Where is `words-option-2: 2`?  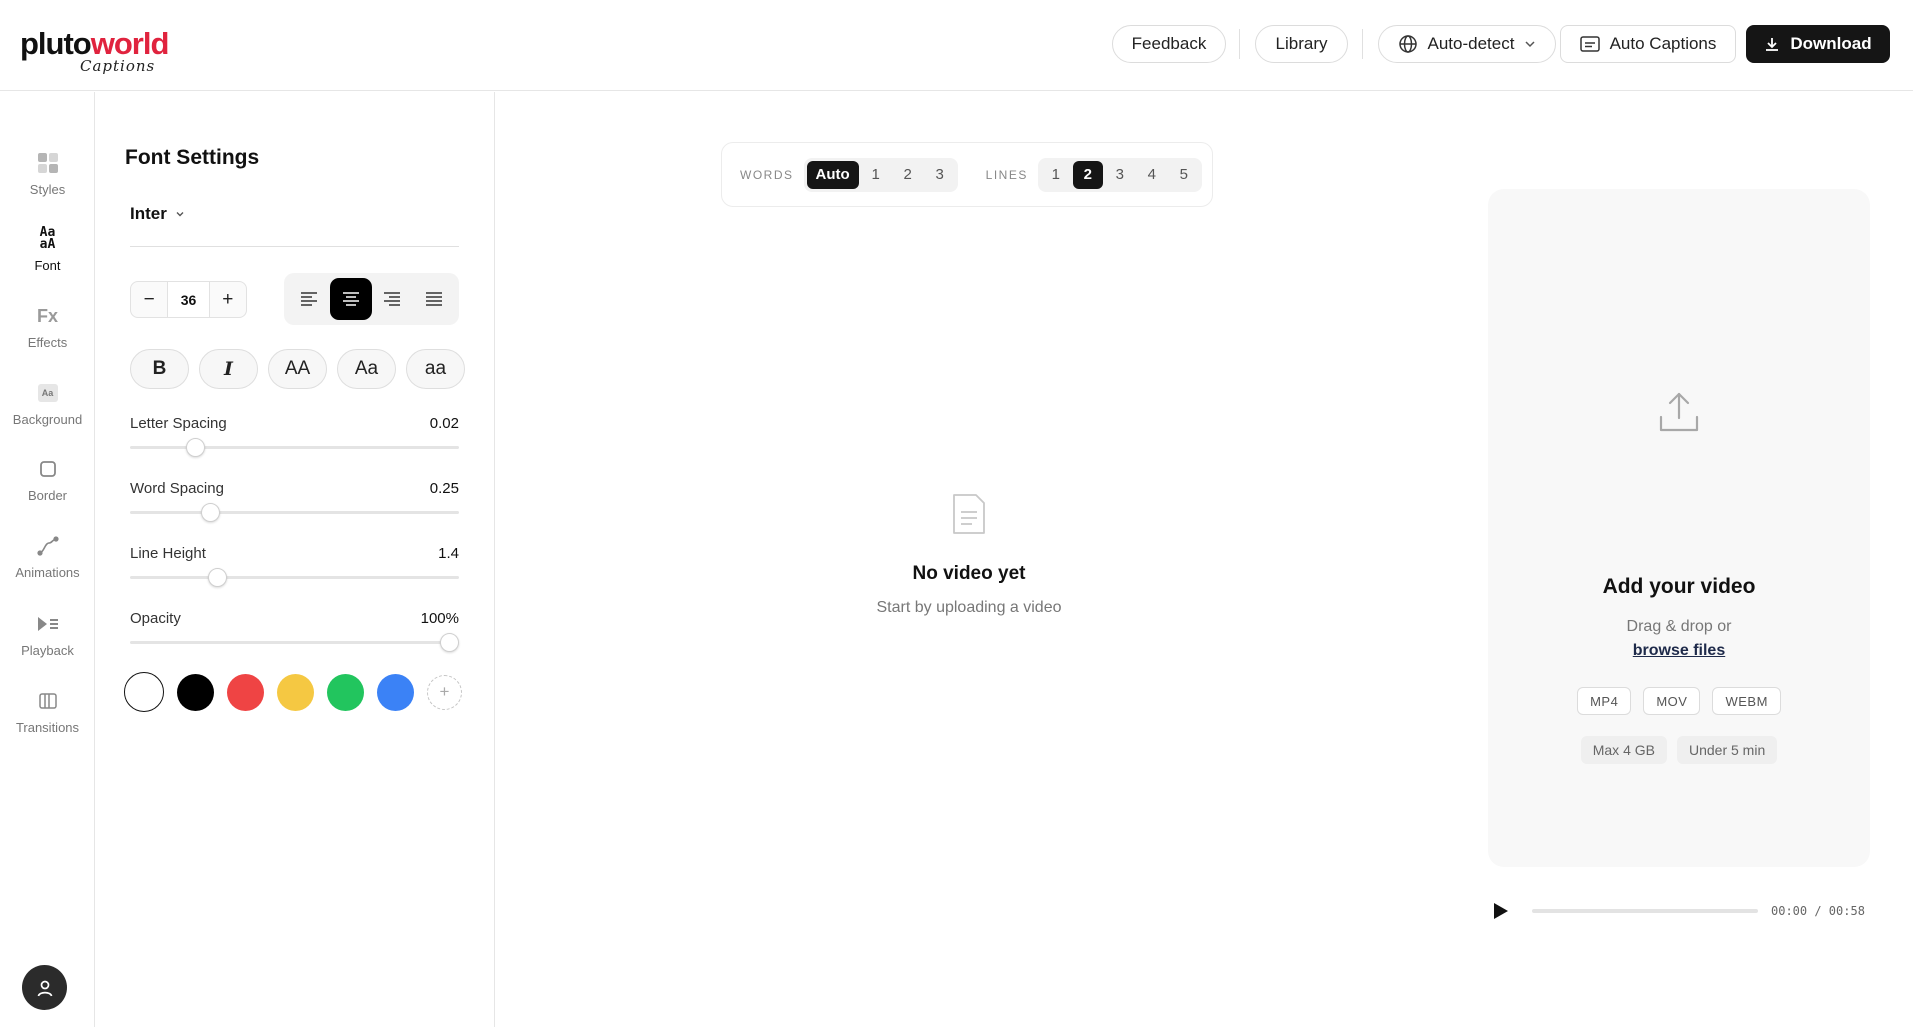 words-option-2: 2 is located at coordinates (908, 175).